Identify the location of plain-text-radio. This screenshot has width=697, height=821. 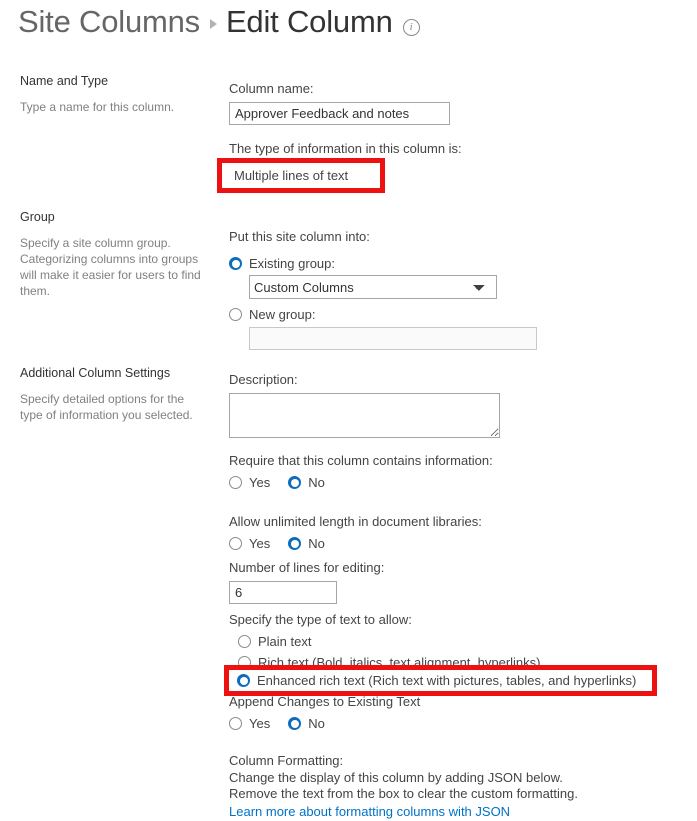
(244, 641).